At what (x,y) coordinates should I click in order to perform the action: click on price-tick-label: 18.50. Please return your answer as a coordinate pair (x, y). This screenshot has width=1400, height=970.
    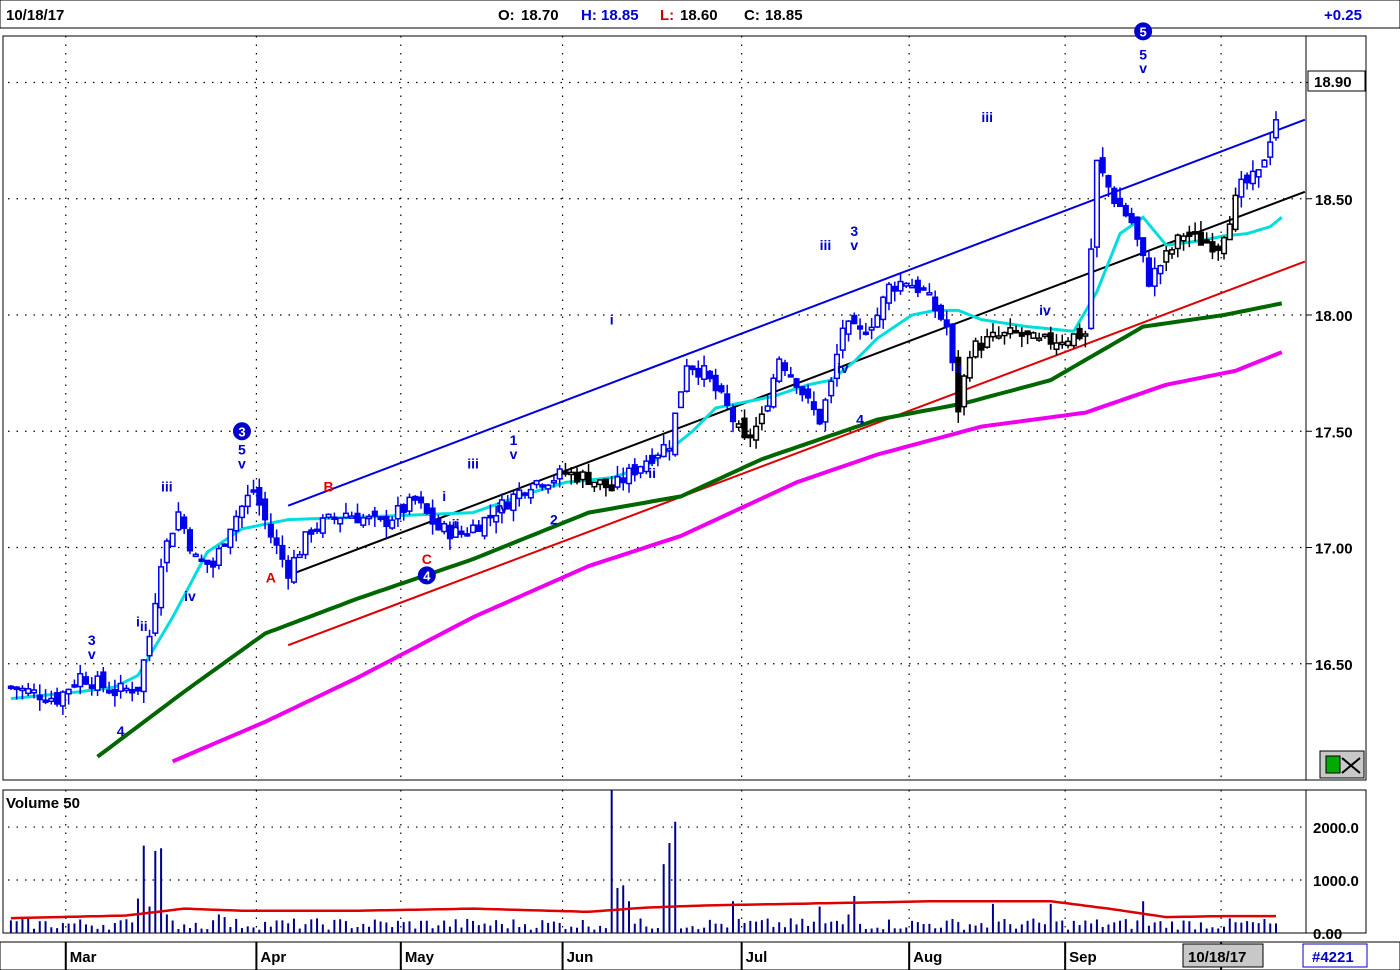
    Looking at the image, I should click on (1334, 200).